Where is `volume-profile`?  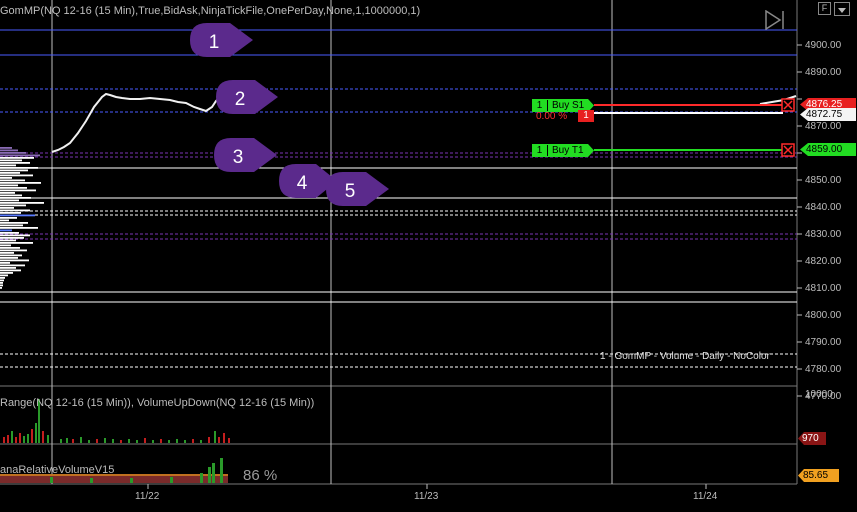
volume-profile is located at coordinates (22, 218).